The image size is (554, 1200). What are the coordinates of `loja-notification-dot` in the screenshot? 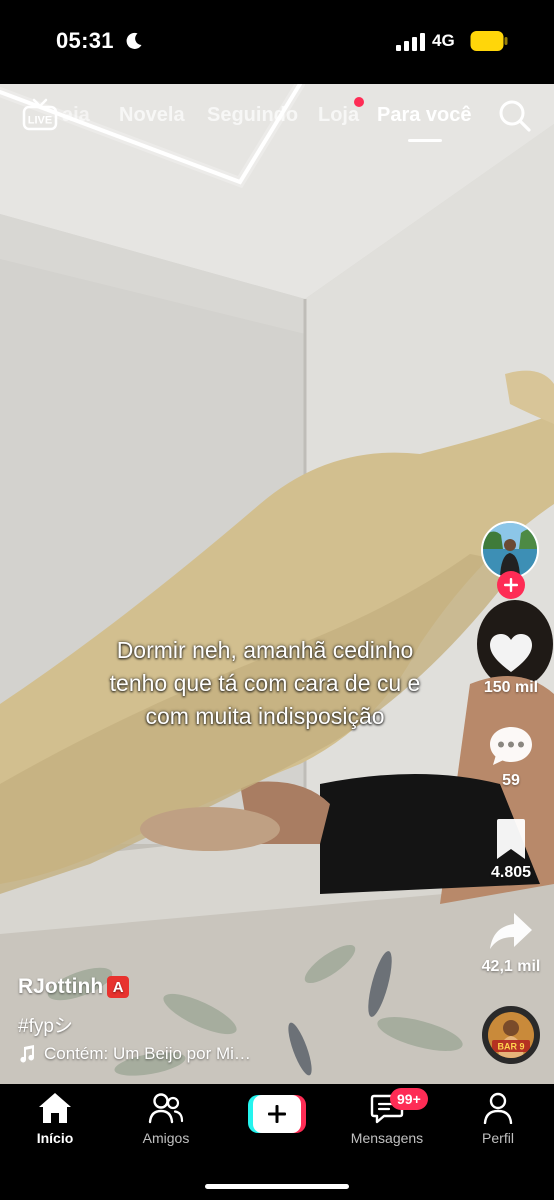 It's located at (359, 102).